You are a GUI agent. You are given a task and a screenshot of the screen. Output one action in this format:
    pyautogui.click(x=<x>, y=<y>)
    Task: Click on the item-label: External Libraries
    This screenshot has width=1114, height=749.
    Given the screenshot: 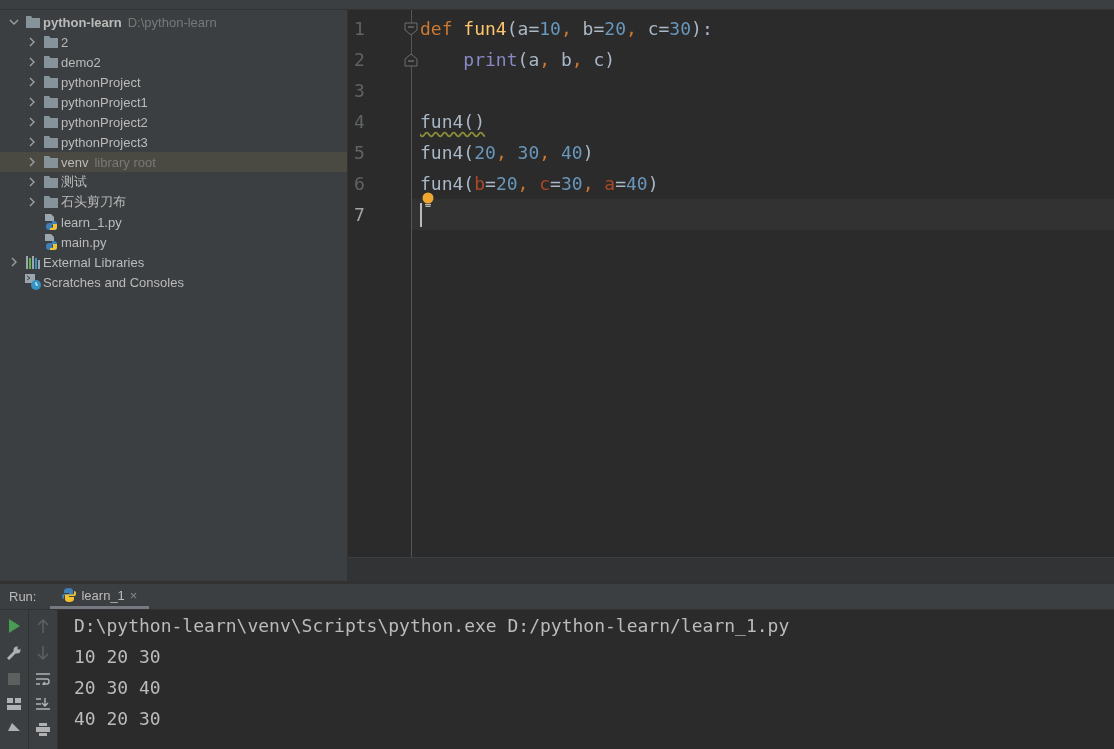 What is the action you would take?
    pyautogui.click(x=94, y=262)
    